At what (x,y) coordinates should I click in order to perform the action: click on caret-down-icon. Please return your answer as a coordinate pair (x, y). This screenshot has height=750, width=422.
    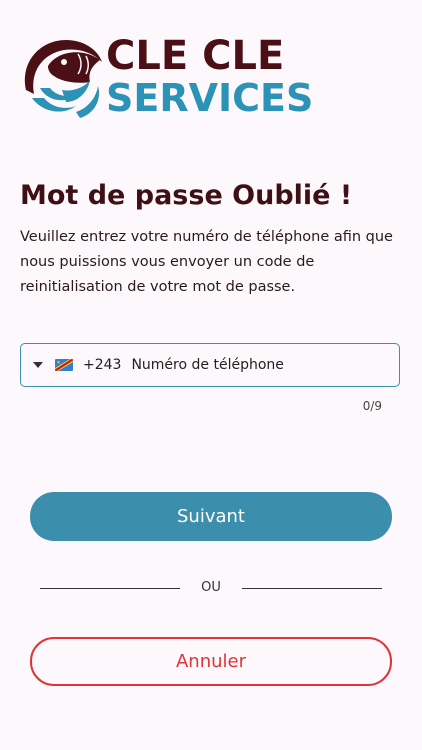
    Looking at the image, I should click on (38, 365).